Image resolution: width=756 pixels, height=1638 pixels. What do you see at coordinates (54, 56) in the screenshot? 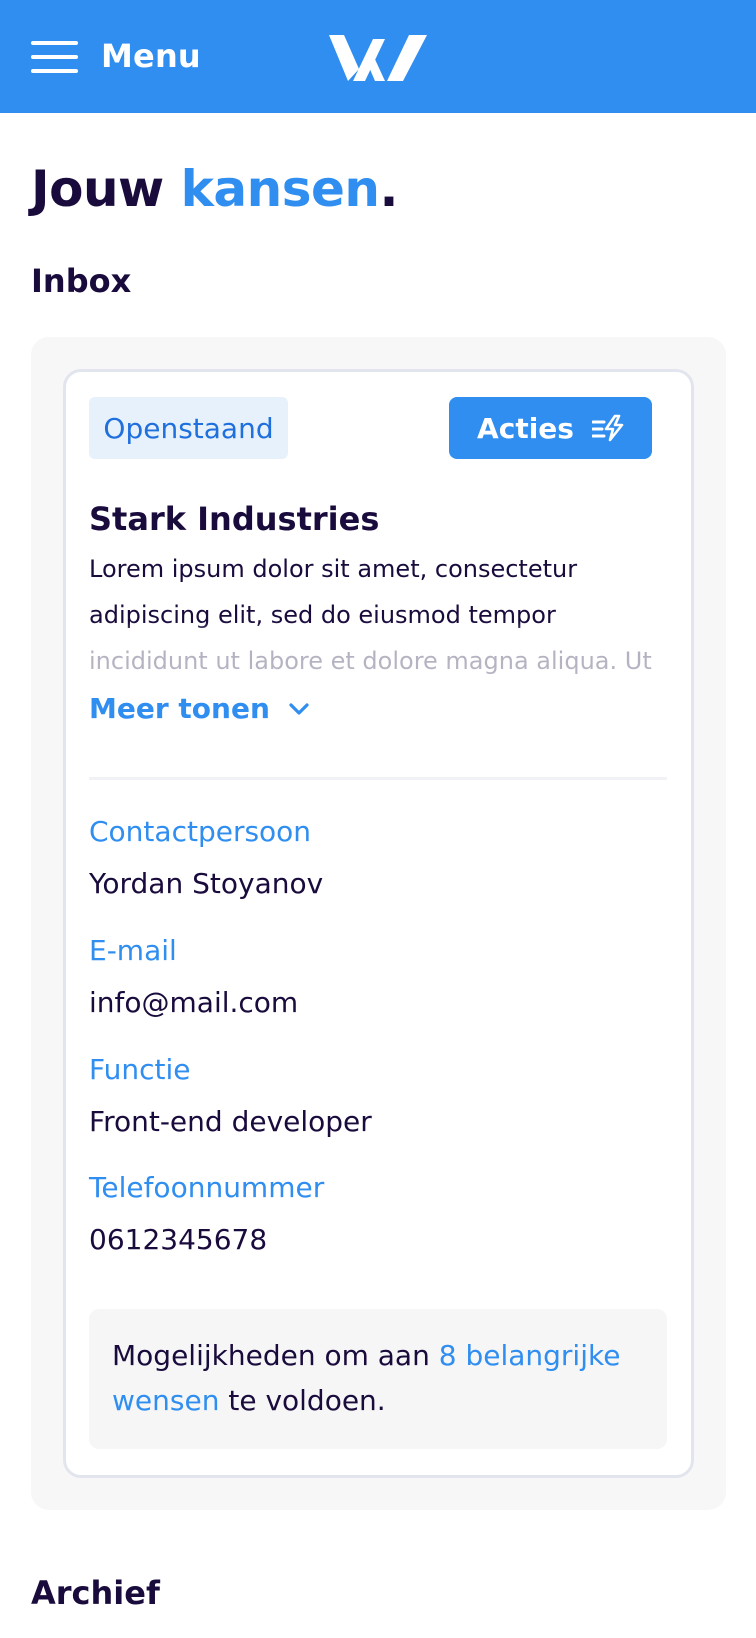
I see `hamburger-icon` at bounding box center [54, 56].